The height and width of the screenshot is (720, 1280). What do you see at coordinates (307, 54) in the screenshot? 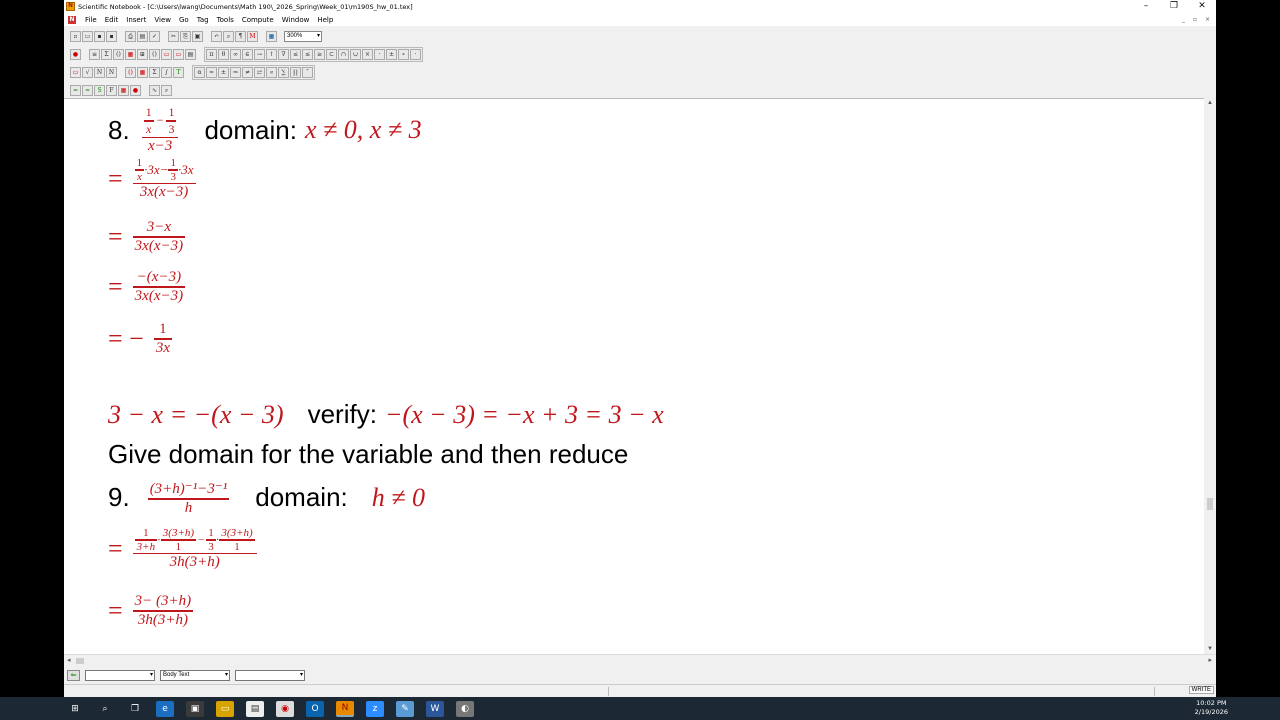
I see `leq2-symbol-icon: ≤` at bounding box center [307, 54].